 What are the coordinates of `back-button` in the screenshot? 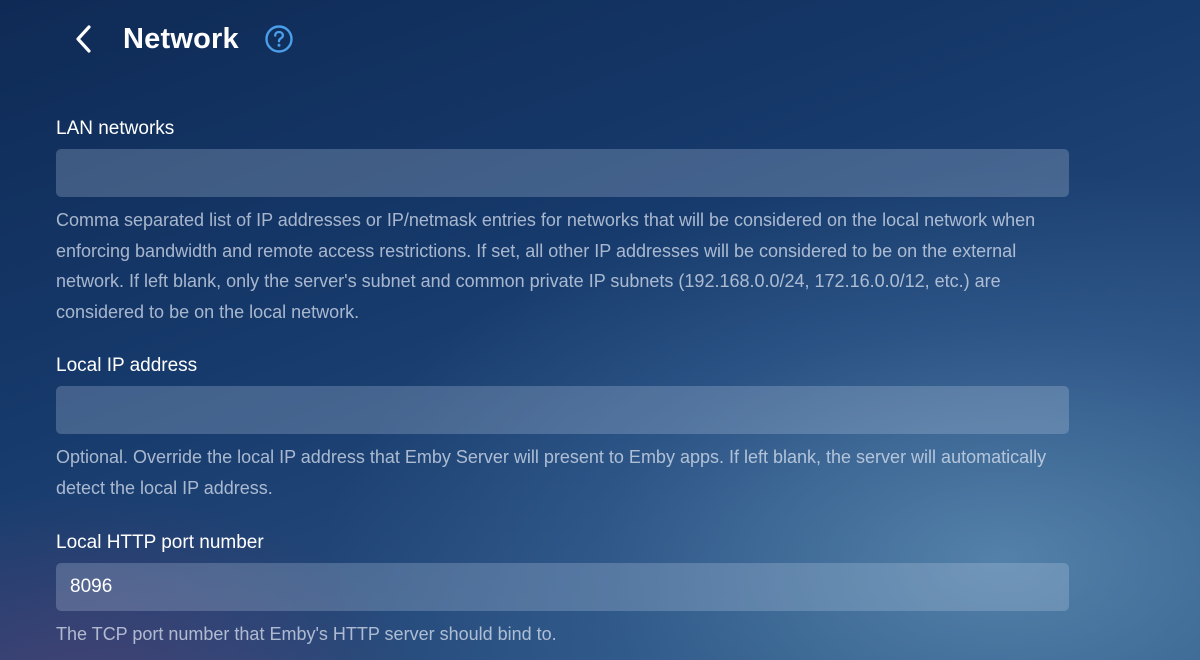 It's located at (84, 39).